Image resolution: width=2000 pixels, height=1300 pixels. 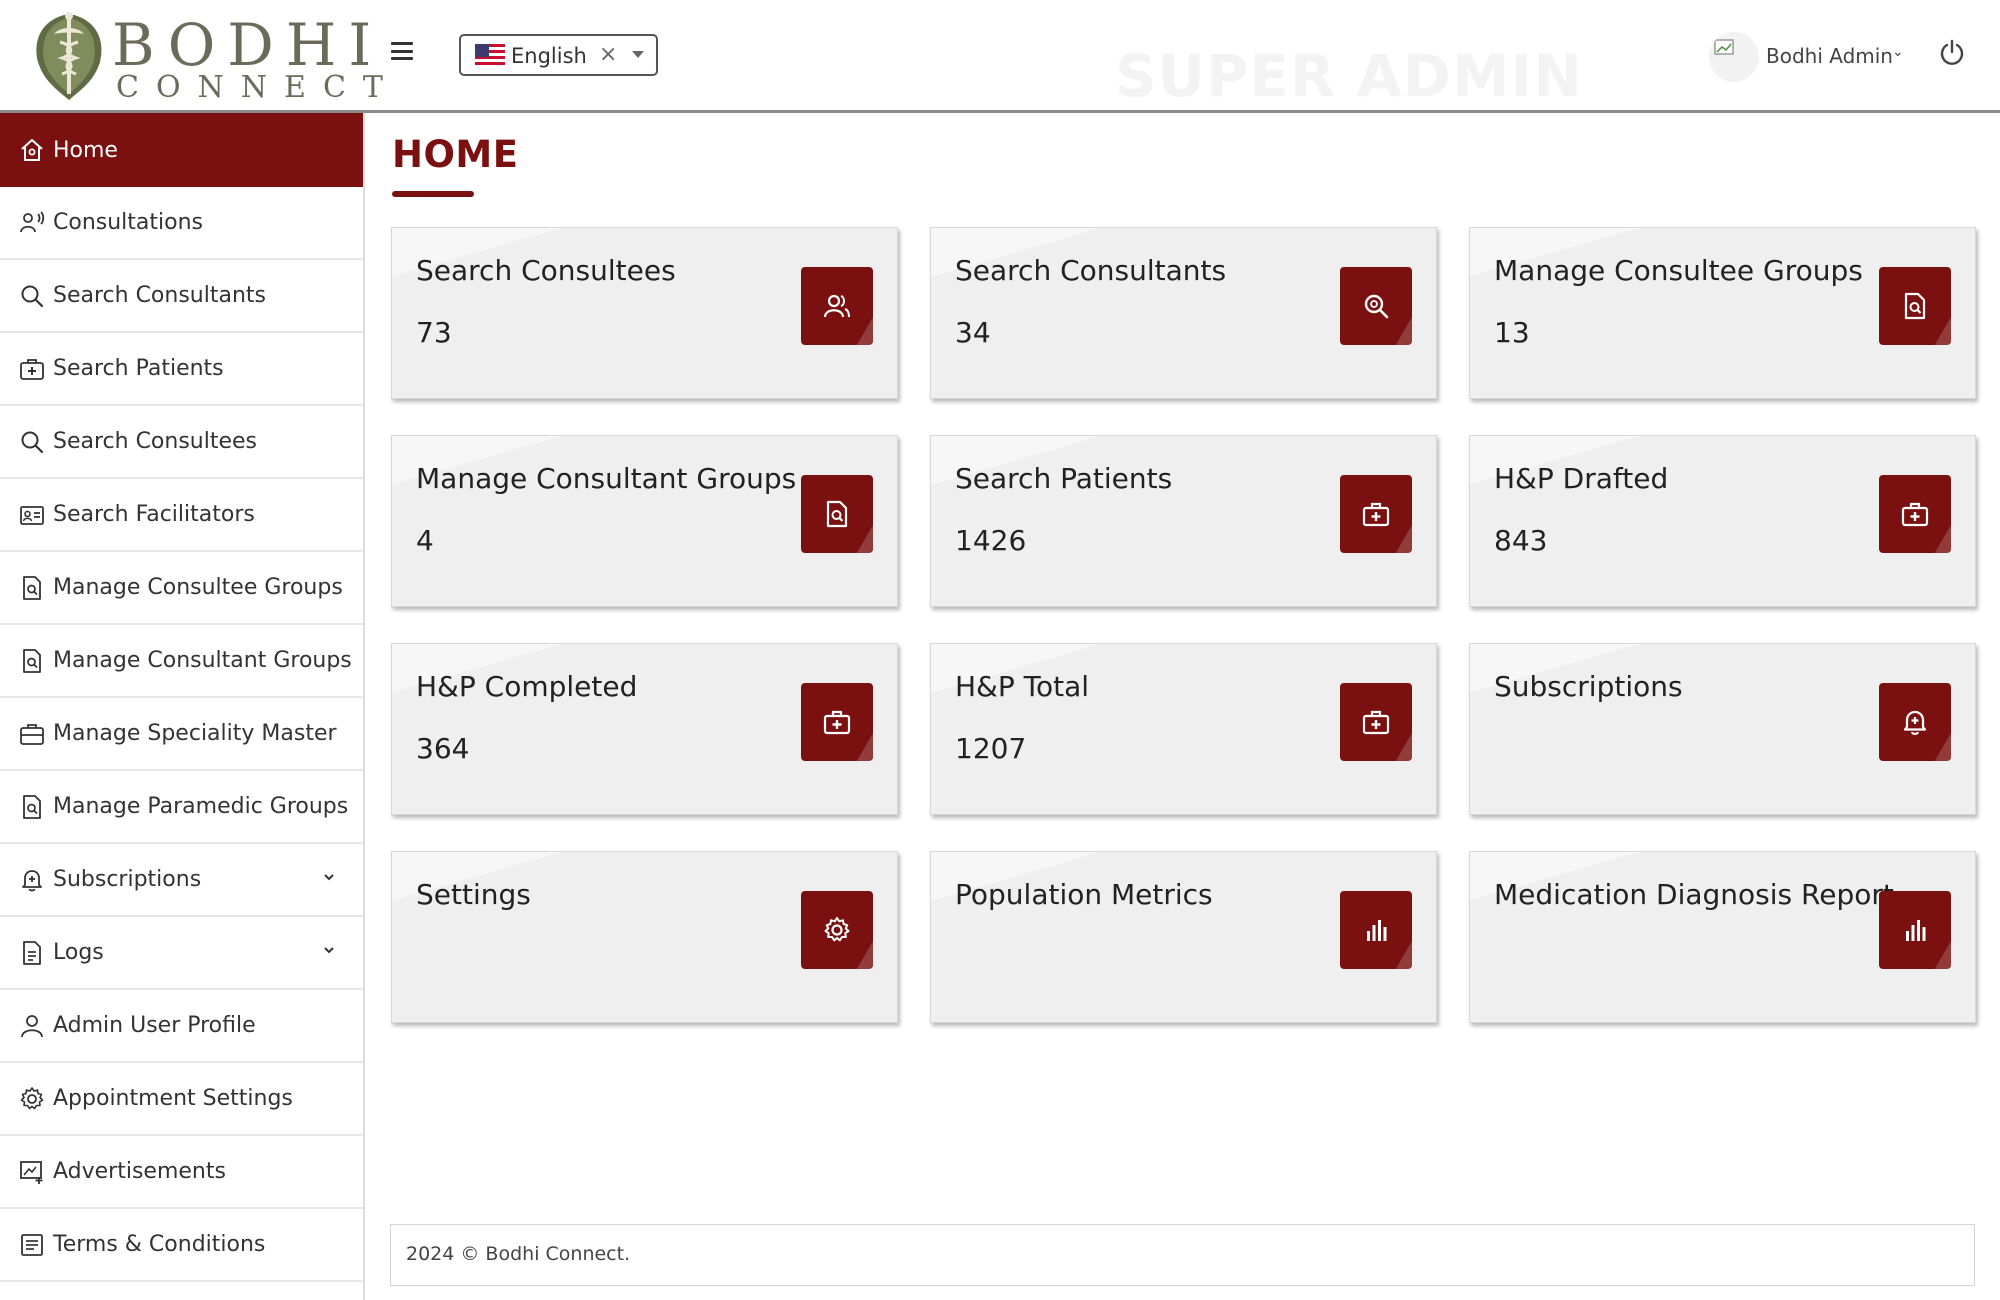 I want to click on user-name: Bodhi Admin, so click(x=1829, y=56).